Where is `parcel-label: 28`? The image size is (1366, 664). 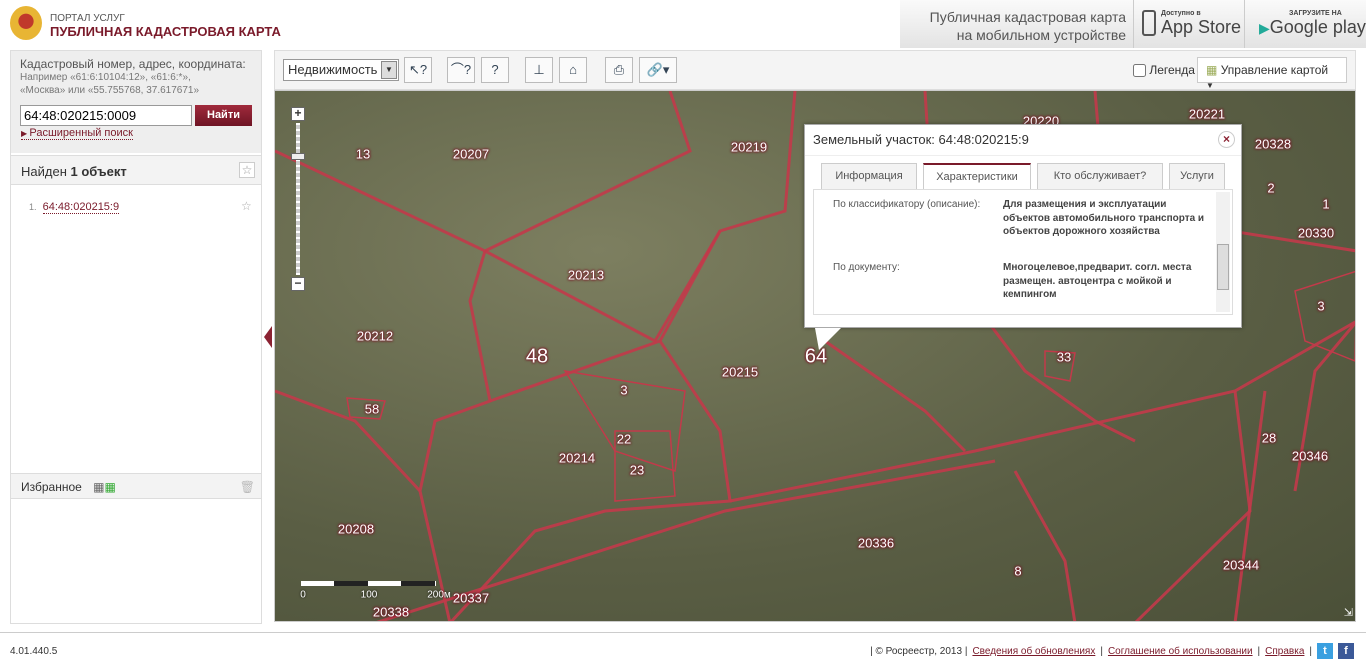 parcel-label: 28 is located at coordinates (1269, 438).